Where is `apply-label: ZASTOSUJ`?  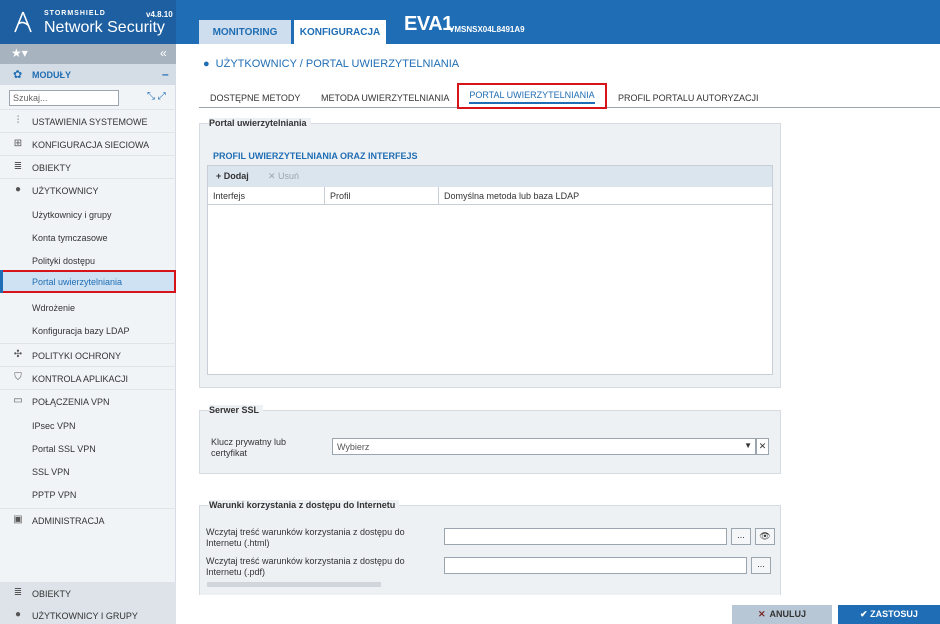 apply-label: ZASTOSUJ is located at coordinates (894, 614).